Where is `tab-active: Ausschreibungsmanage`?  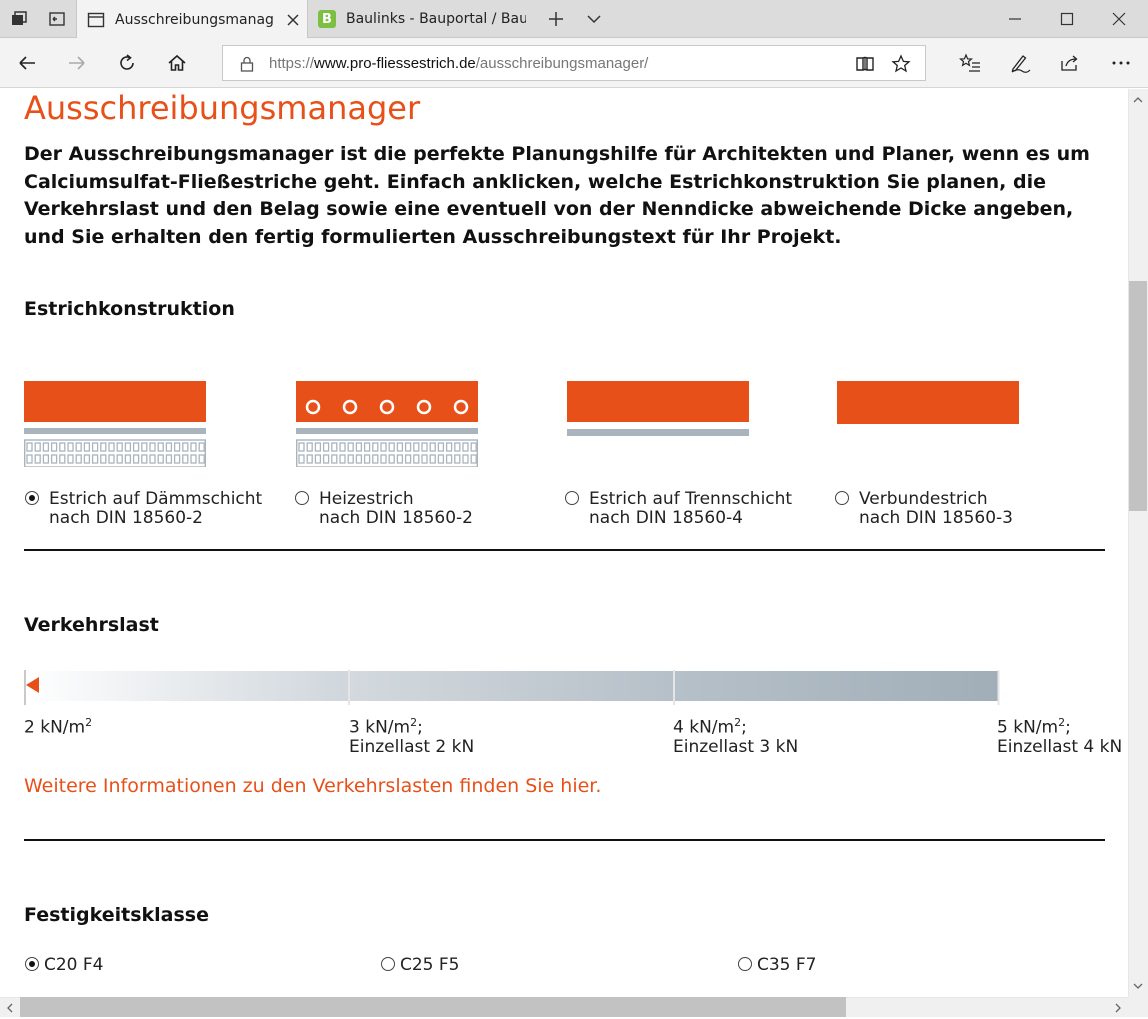 tab-active: Ausschreibungsmanage is located at coordinates (192, 19).